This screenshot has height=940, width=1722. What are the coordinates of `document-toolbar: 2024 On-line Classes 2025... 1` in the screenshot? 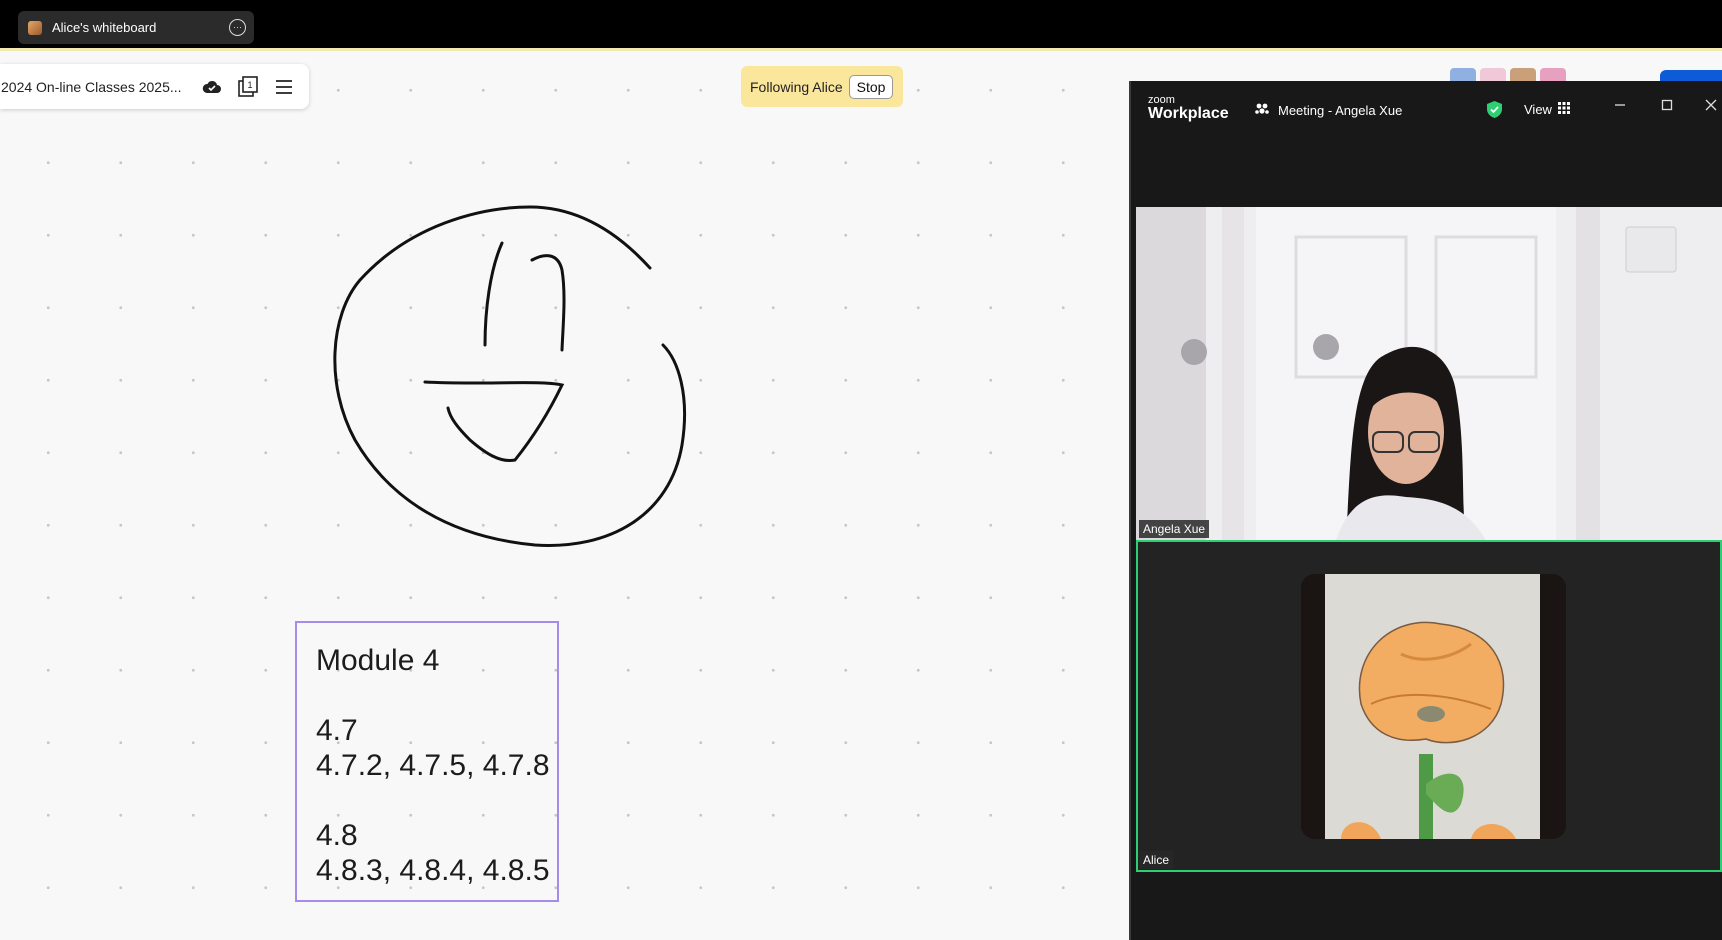 It's located at (154, 86).